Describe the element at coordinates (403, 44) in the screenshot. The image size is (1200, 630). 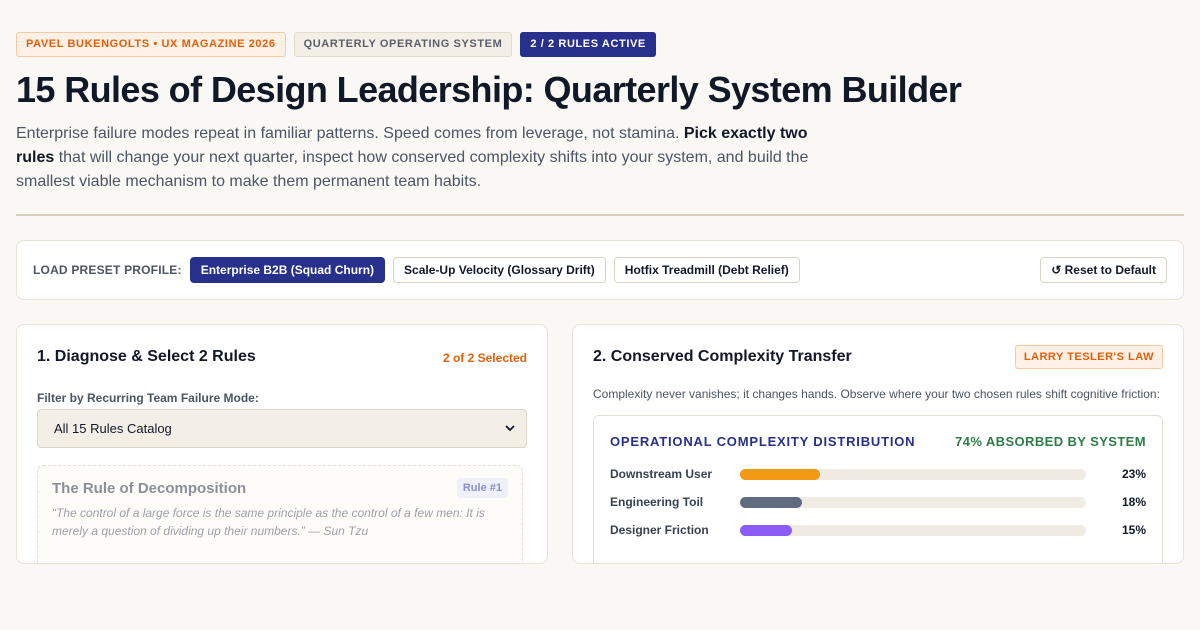
I see `system-badge: QUARTERLY OPERATING SYSTEM` at that location.